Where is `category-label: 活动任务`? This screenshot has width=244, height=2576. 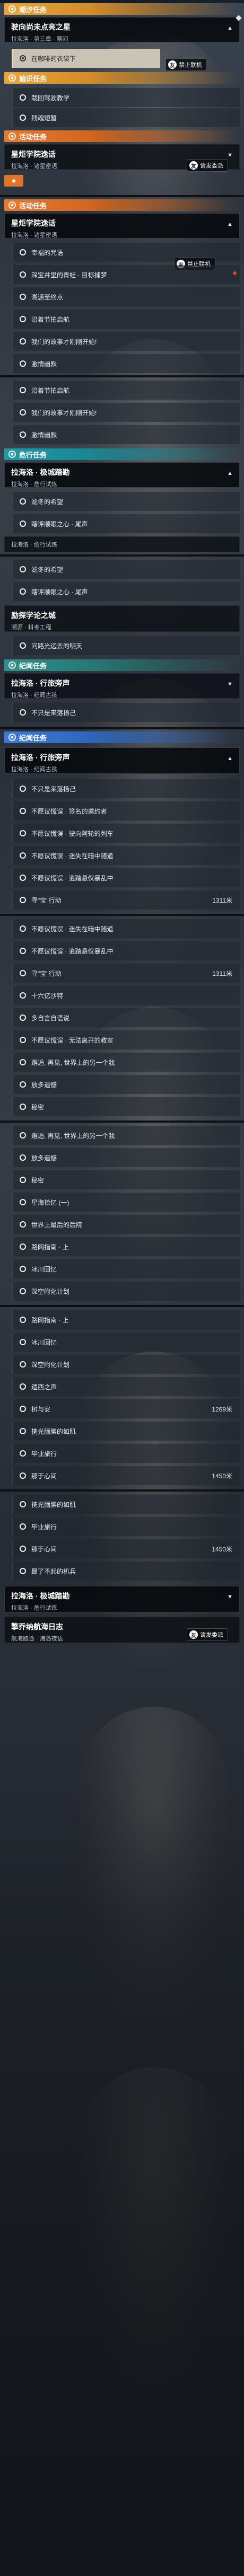
category-label: 活动任务 is located at coordinates (33, 137).